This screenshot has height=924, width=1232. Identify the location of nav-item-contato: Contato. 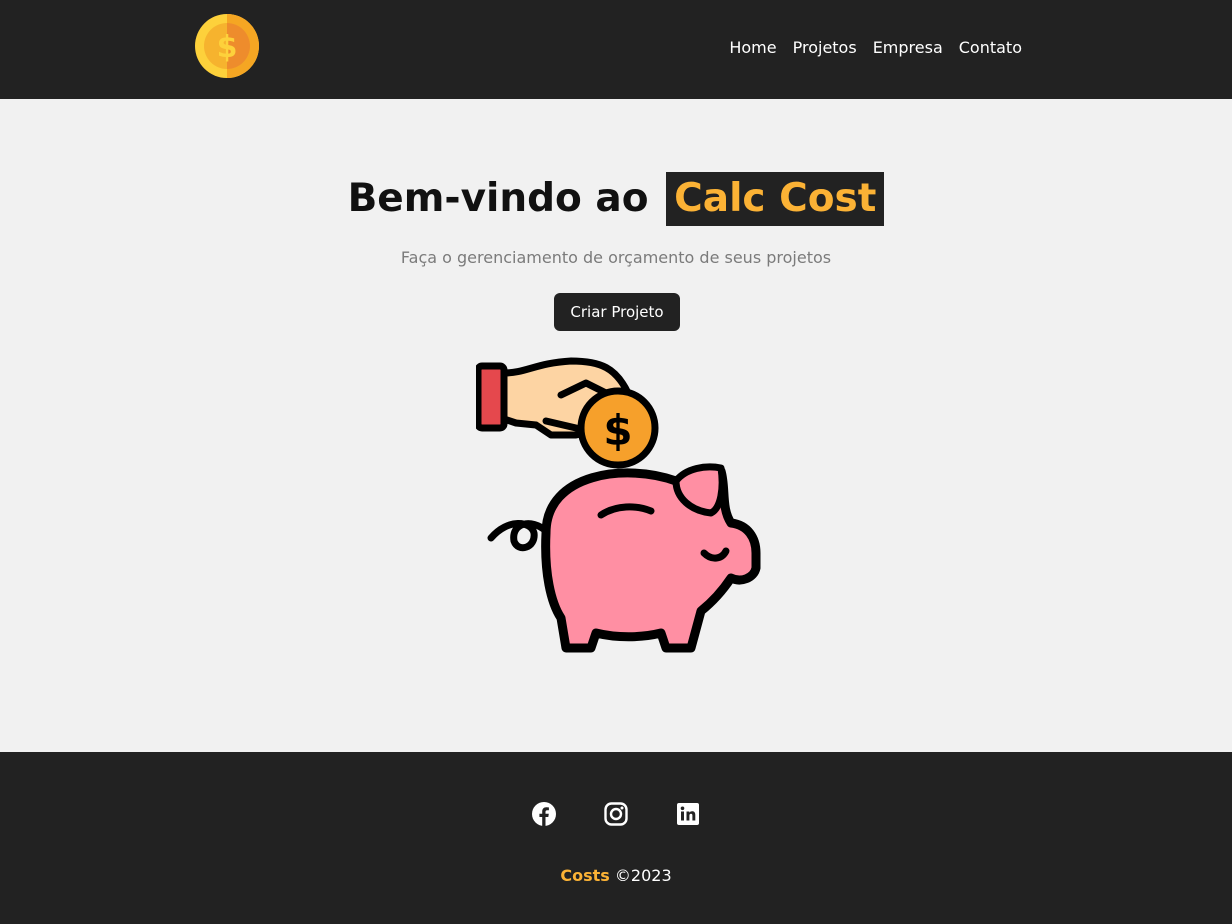
(990, 48).